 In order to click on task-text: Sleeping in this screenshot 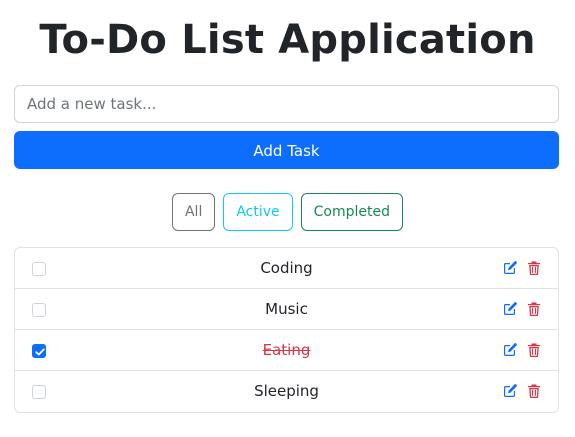, I will do `click(286, 391)`.